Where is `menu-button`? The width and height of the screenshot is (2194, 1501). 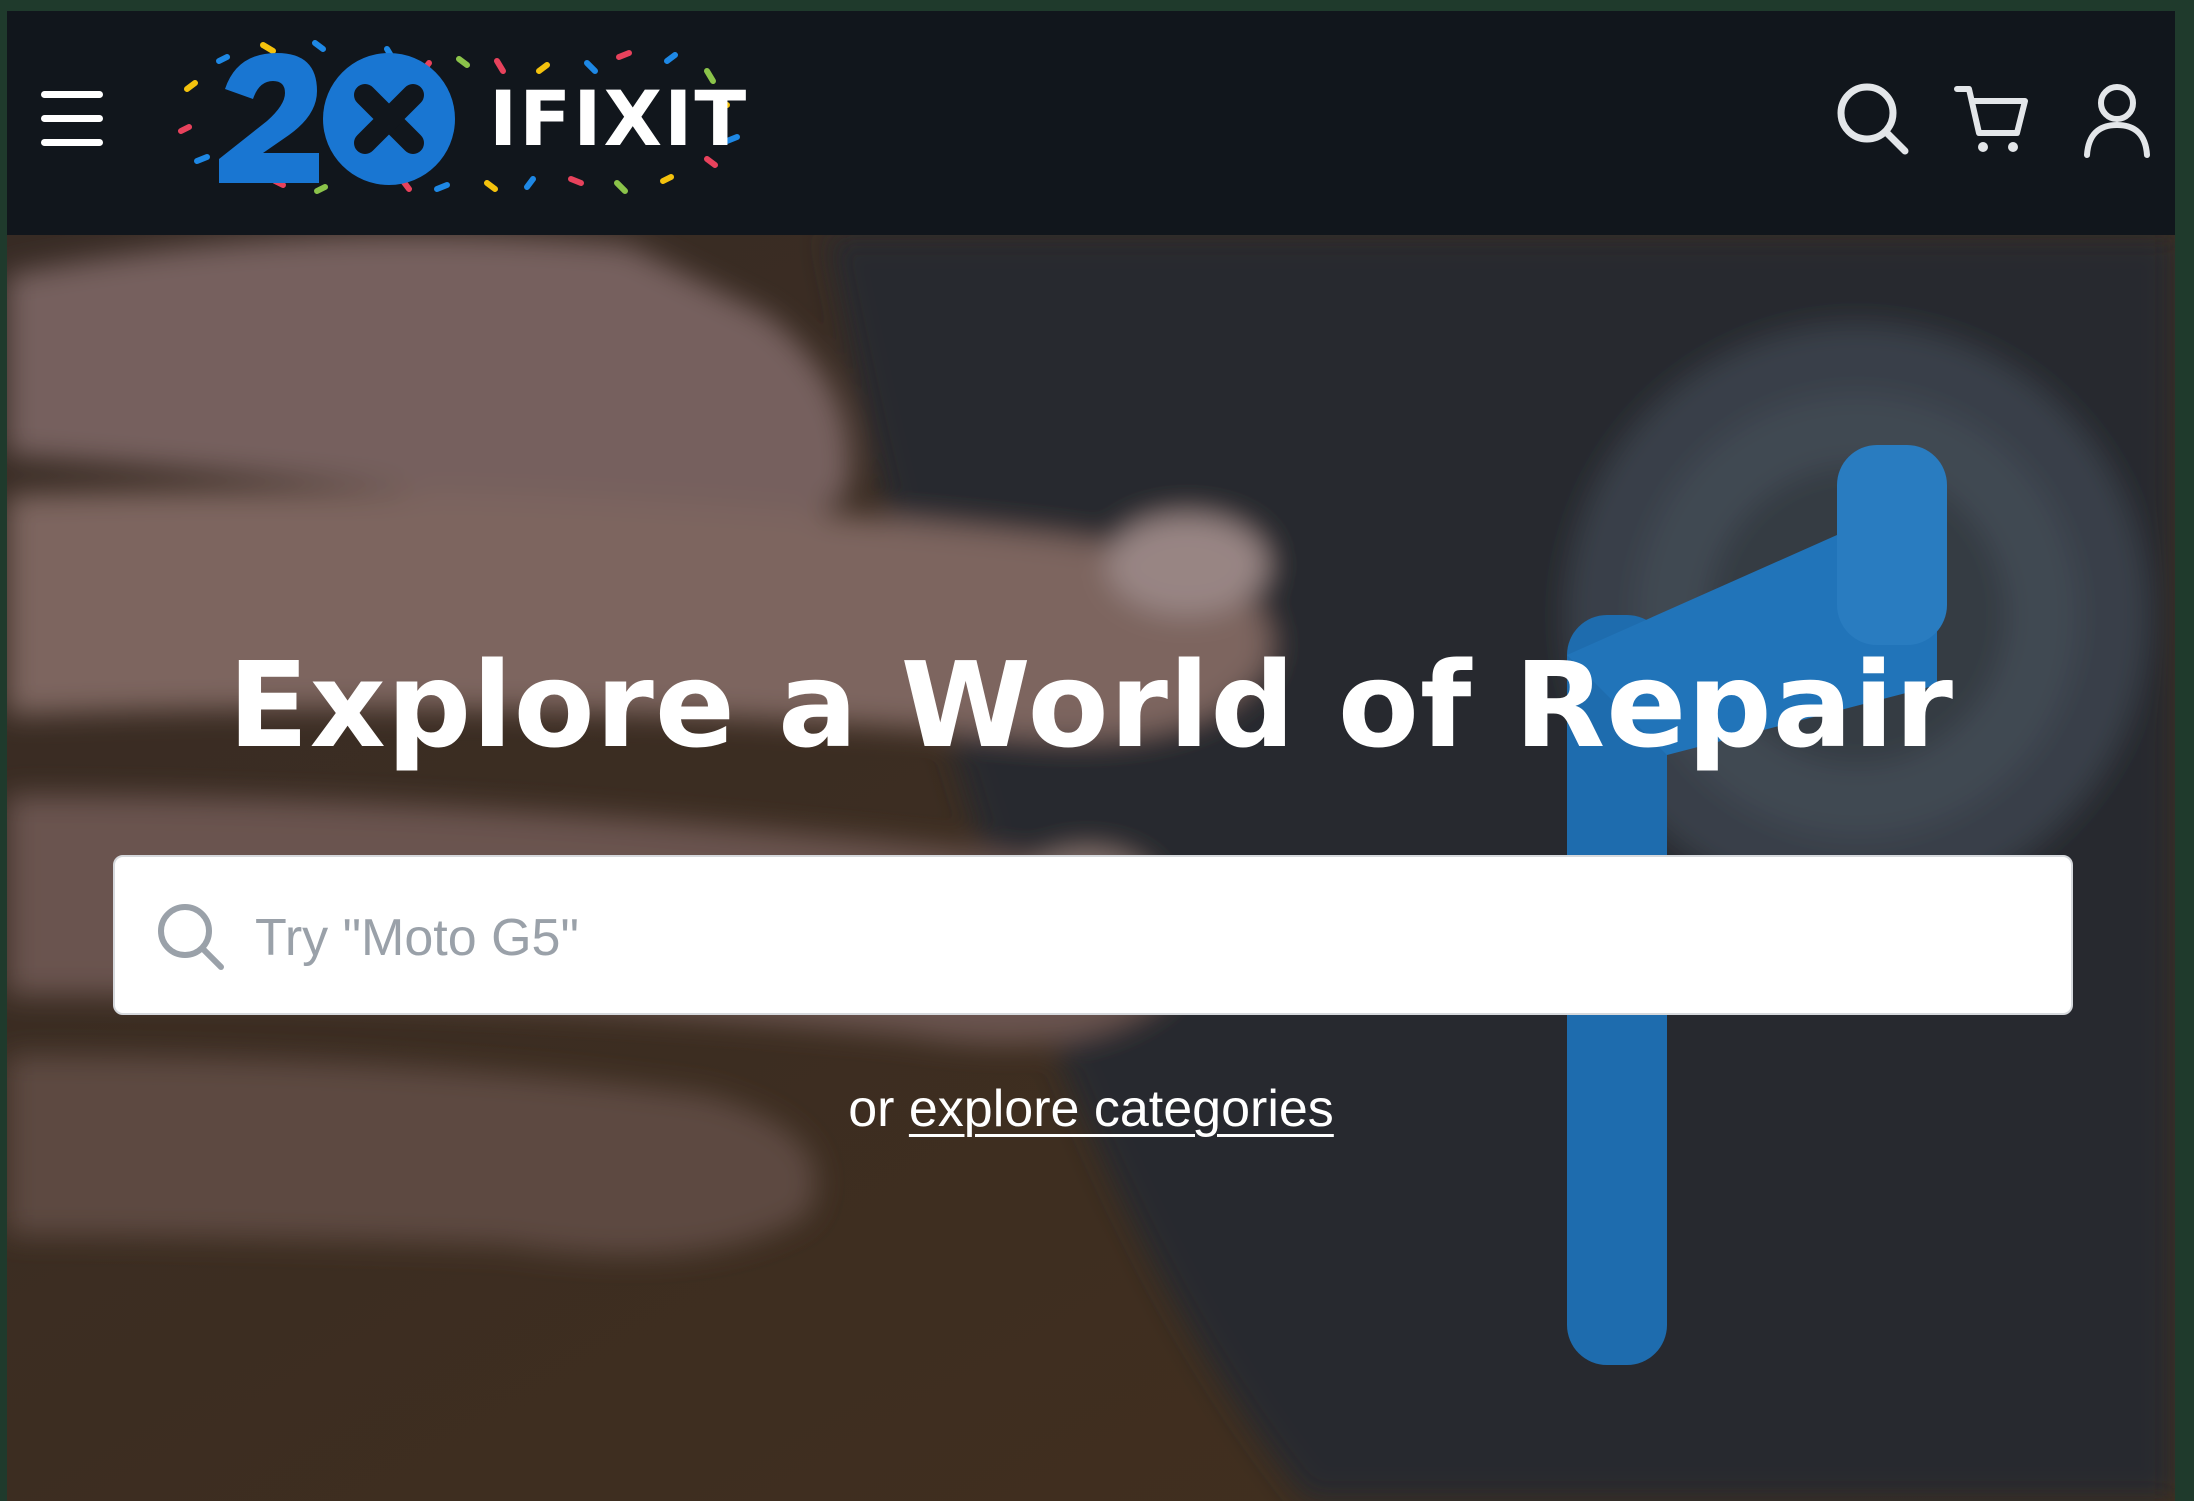
menu-button is located at coordinates (75, 120).